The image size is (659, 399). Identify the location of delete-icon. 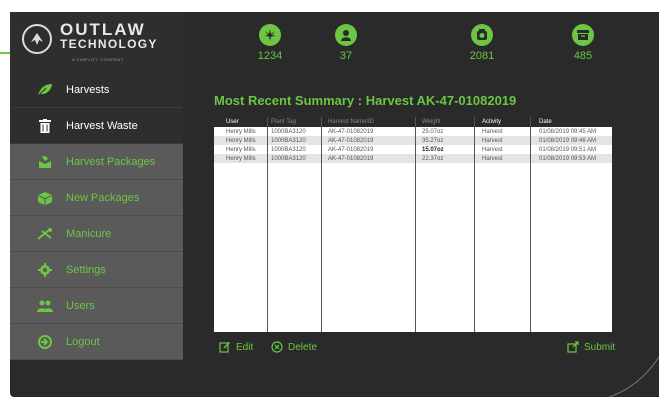
(277, 347).